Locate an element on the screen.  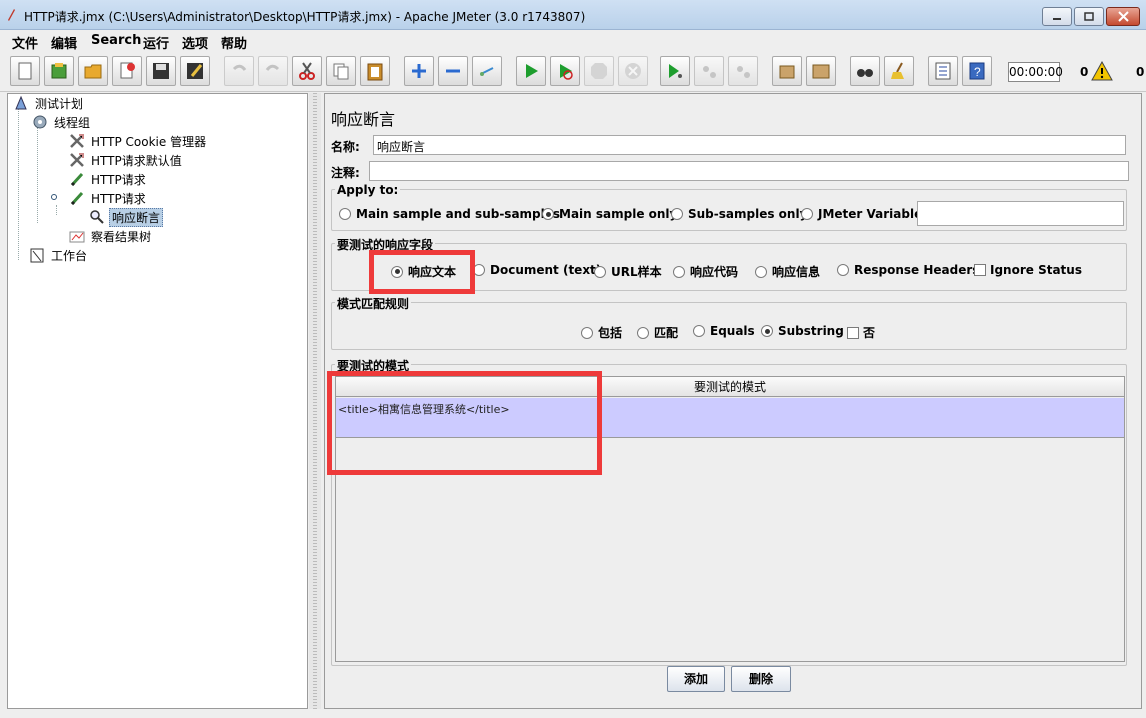
minus-icon is located at coordinates (453, 71).